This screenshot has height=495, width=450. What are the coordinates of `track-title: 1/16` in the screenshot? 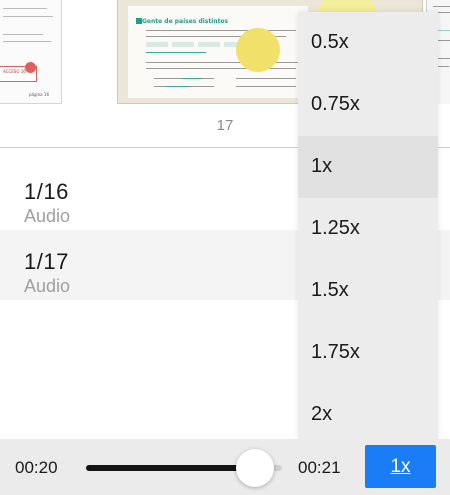 It's located at (46, 191).